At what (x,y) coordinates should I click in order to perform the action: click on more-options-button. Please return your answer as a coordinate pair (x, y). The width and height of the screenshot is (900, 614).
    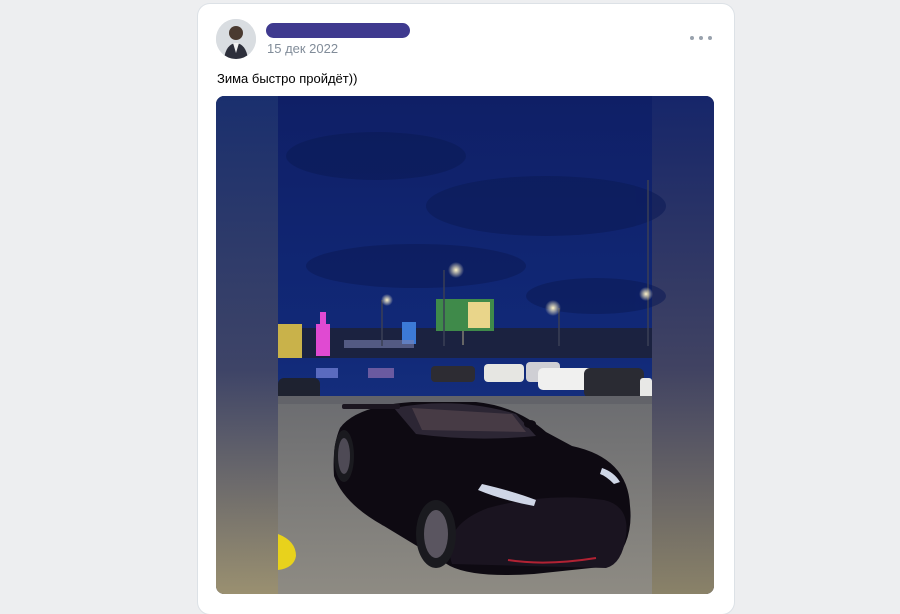
    Looking at the image, I should click on (701, 38).